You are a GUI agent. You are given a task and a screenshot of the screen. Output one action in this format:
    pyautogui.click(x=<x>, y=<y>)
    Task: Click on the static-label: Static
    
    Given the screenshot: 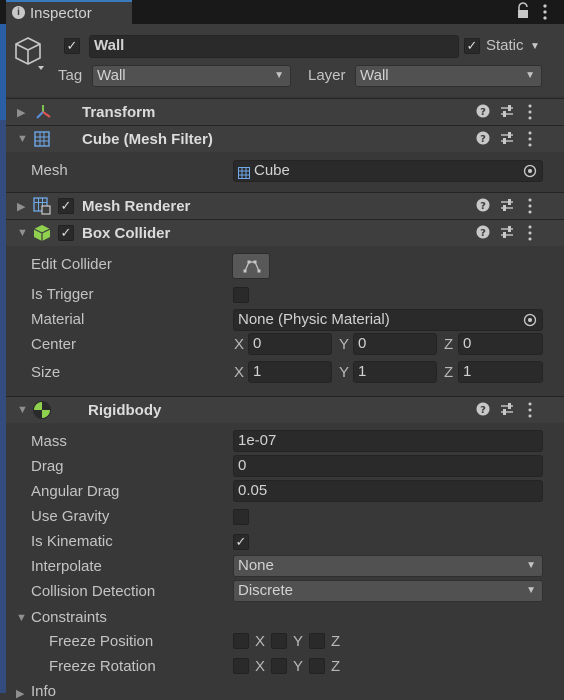 What is the action you would take?
    pyautogui.click(x=505, y=45)
    